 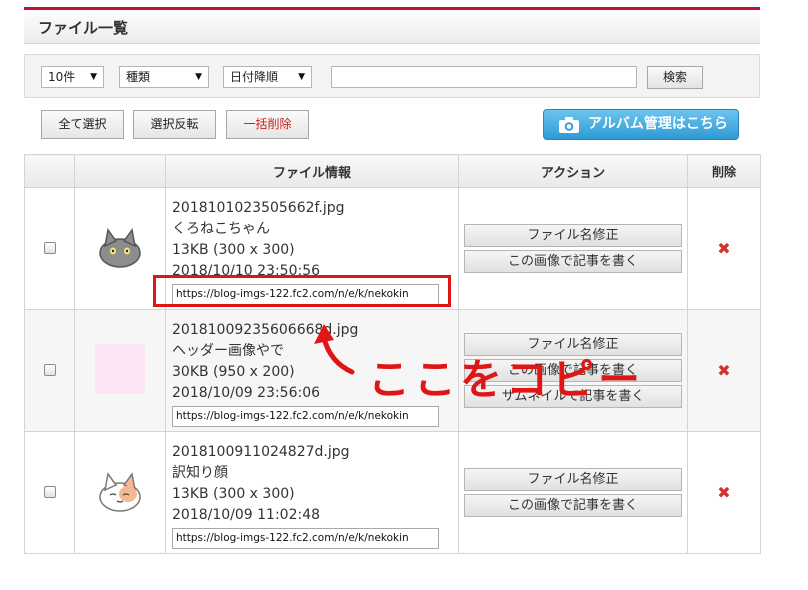 What do you see at coordinates (573, 171) in the screenshot?
I see `header-action: アクション` at bounding box center [573, 171].